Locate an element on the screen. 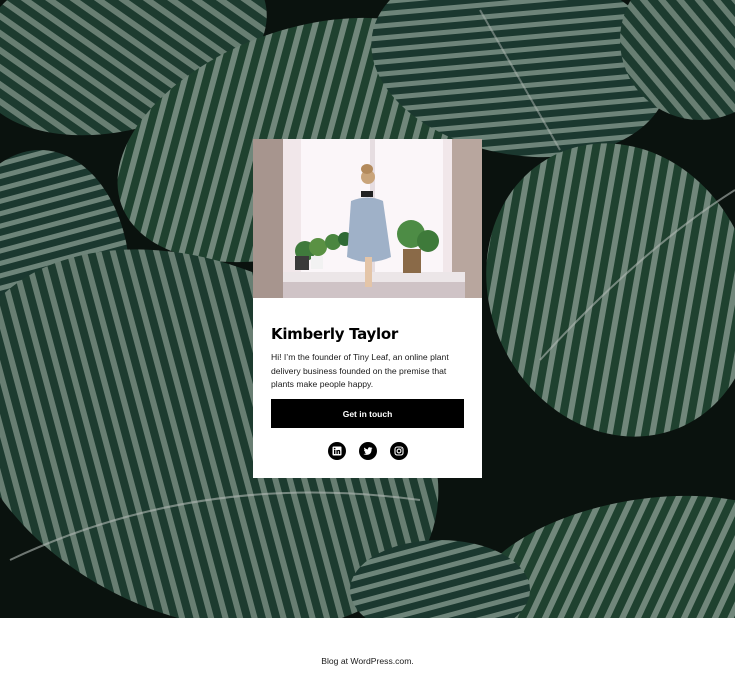 The image size is (735, 683). instagram-icon is located at coordinates (398, 451).